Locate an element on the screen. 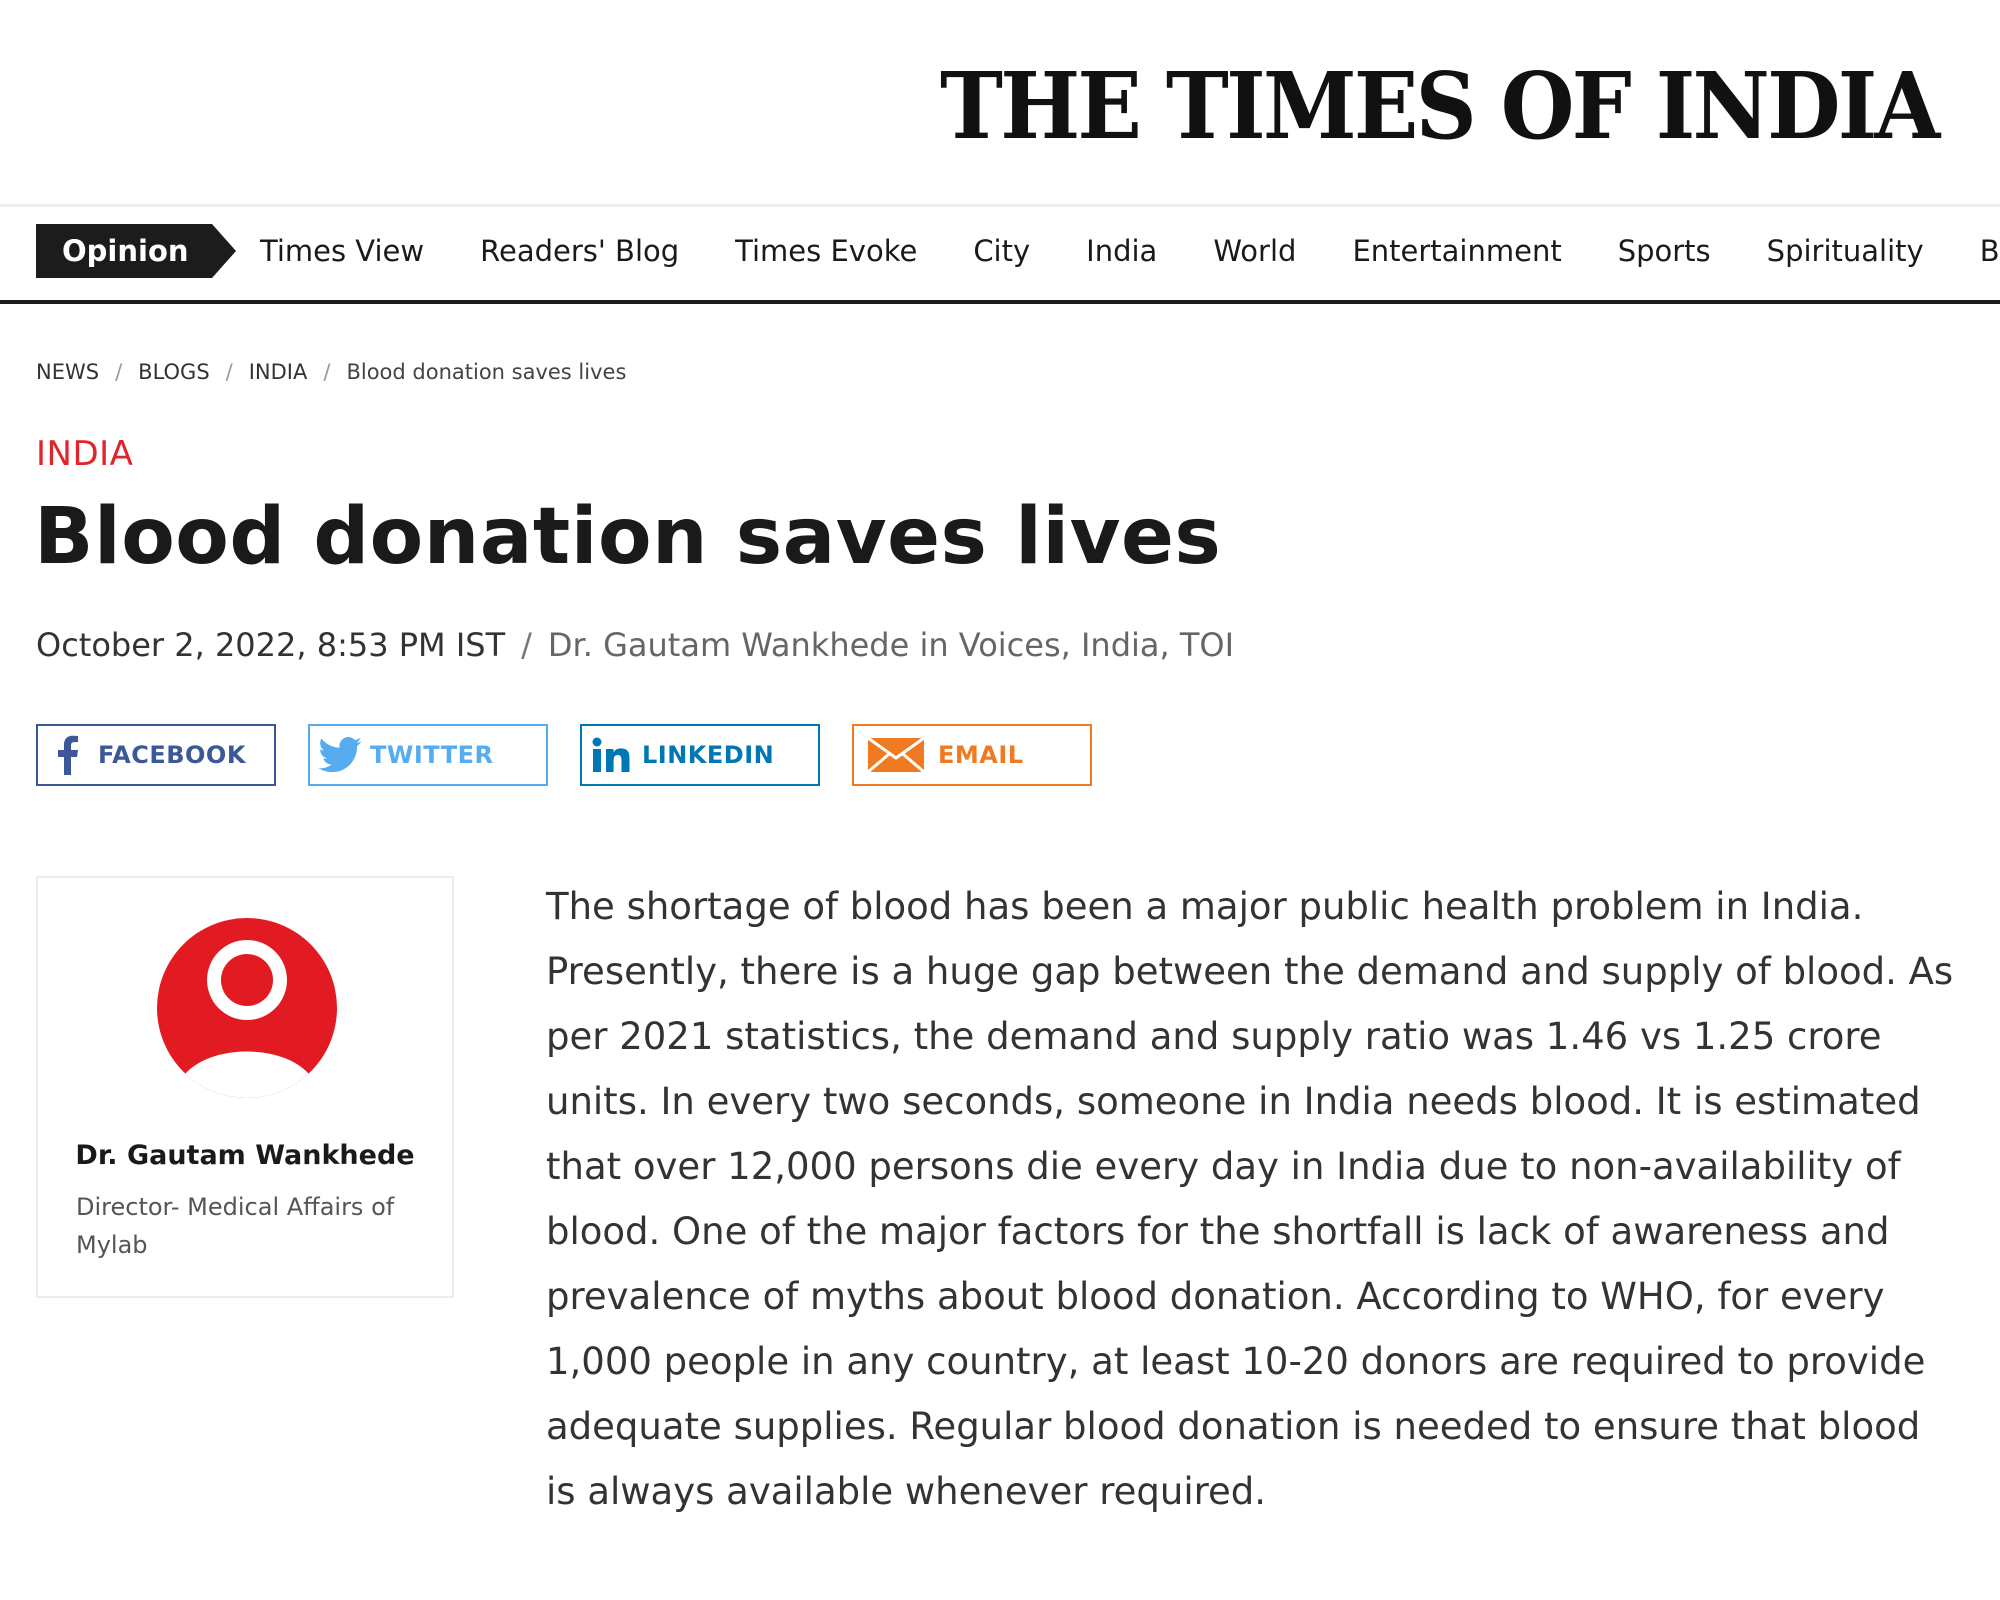  site-logo: THE TIMES OF INDIA is located at coordinates (1440, 106).